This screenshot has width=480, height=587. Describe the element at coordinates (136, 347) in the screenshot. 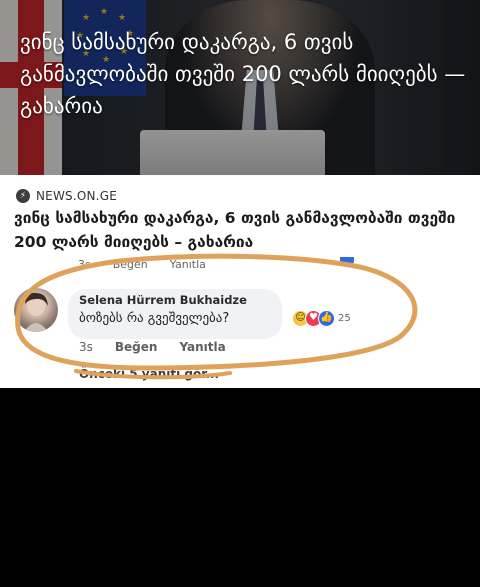

I see `like-link: Beğen` at that location.